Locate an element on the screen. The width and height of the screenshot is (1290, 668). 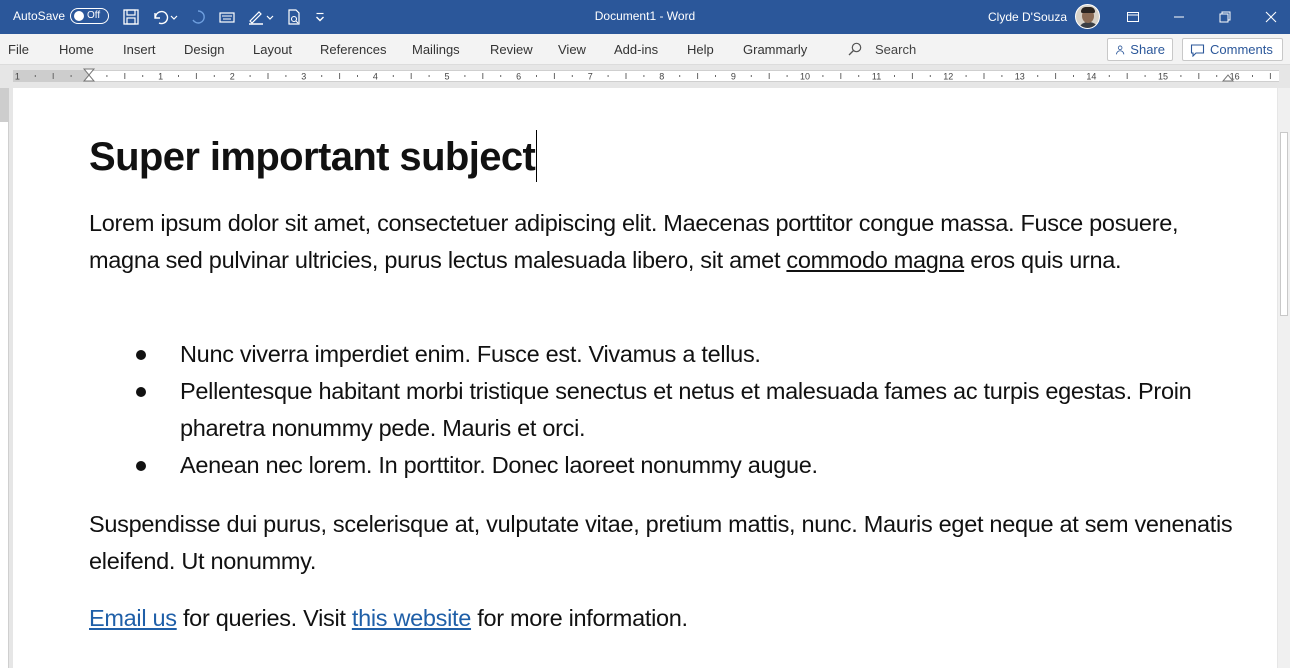
tab-layout: Layout is located at coordinates (272, 49).